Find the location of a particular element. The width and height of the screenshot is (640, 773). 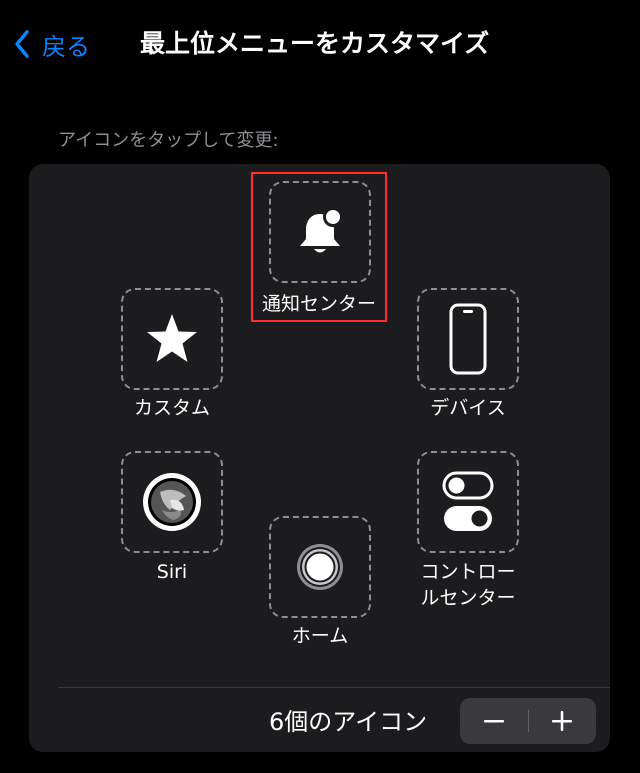

divider is located at coordinates (334, 687).